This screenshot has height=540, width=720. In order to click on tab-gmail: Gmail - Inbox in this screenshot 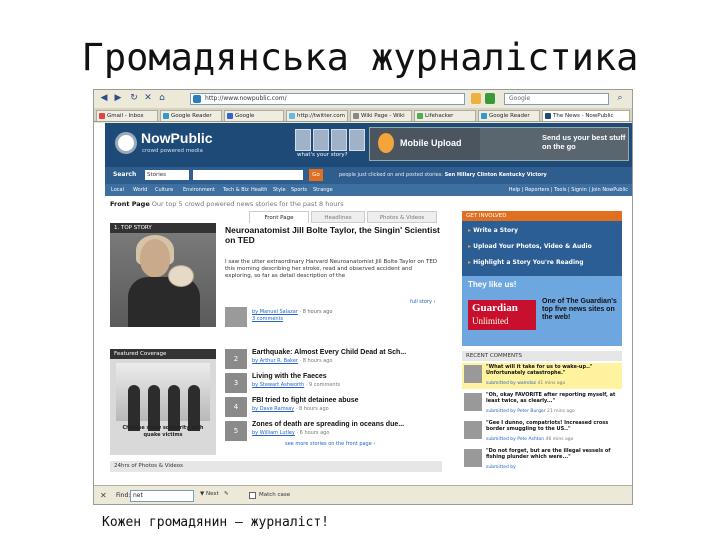, I will do `click(127, 115)`.